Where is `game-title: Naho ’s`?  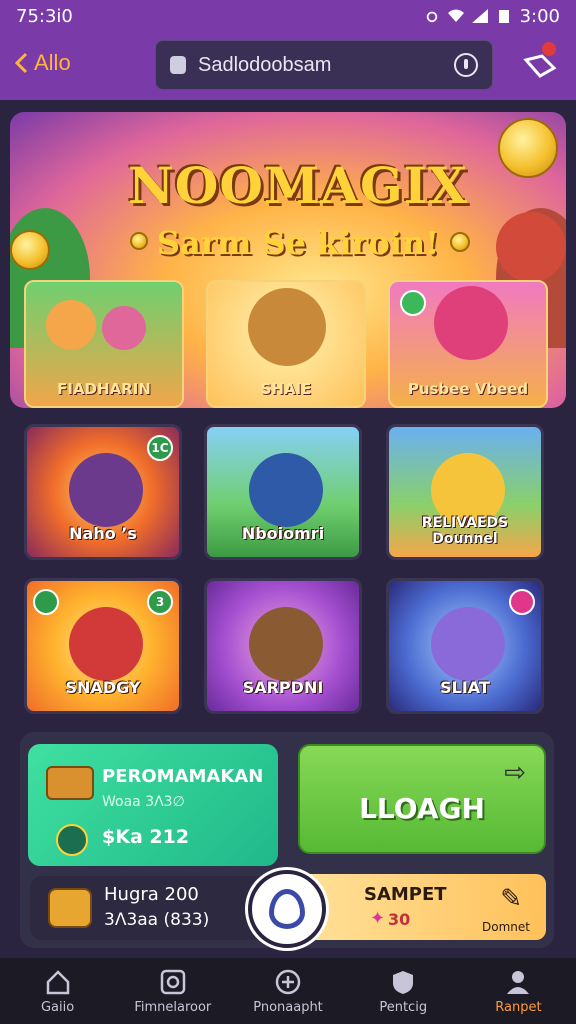 game-title: Naho ’s is located at coordinates (103, 533).